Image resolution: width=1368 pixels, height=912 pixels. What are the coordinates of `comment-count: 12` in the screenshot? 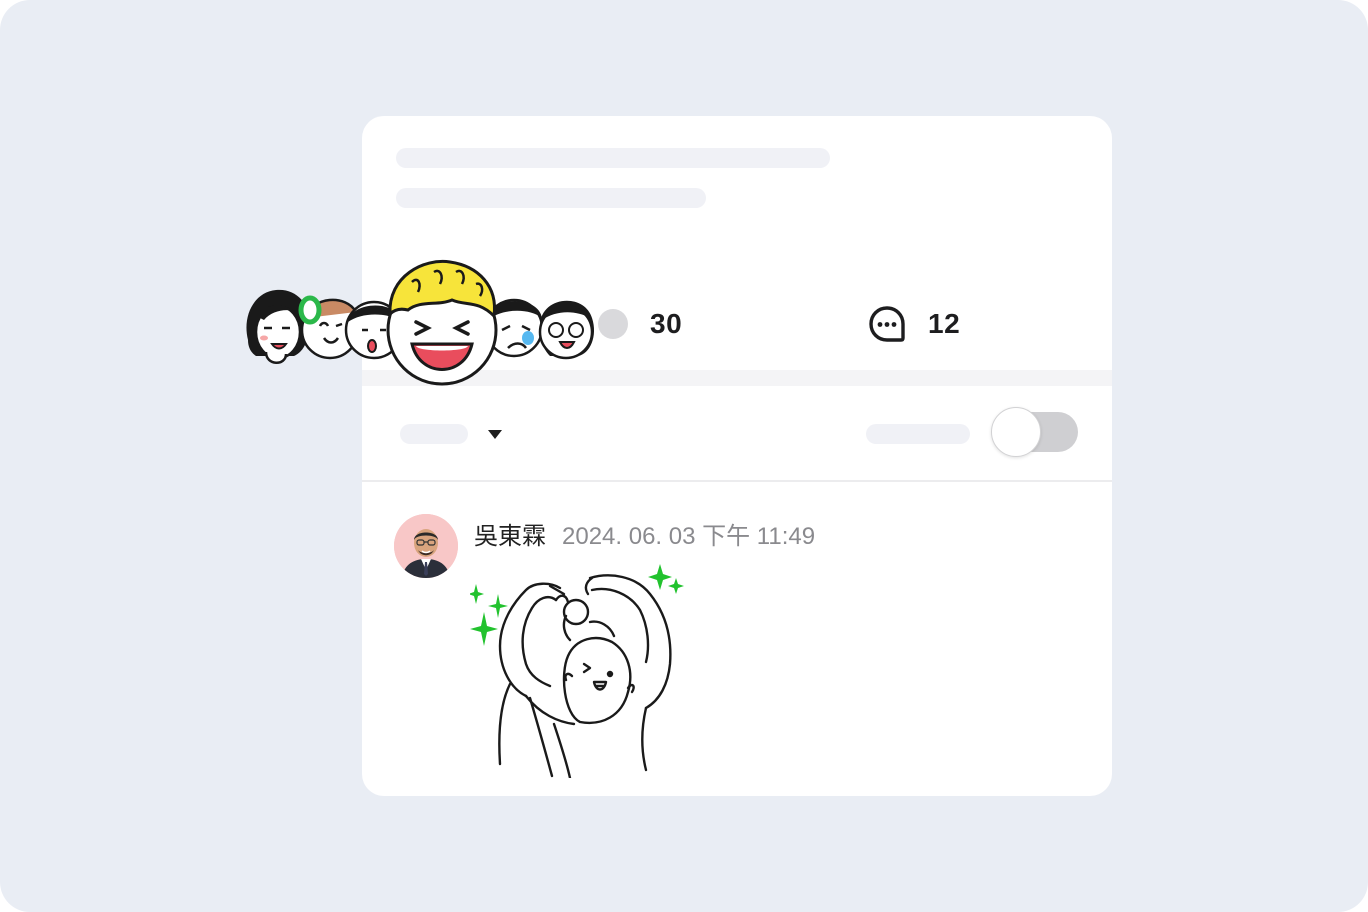 It's located at (944, 323).